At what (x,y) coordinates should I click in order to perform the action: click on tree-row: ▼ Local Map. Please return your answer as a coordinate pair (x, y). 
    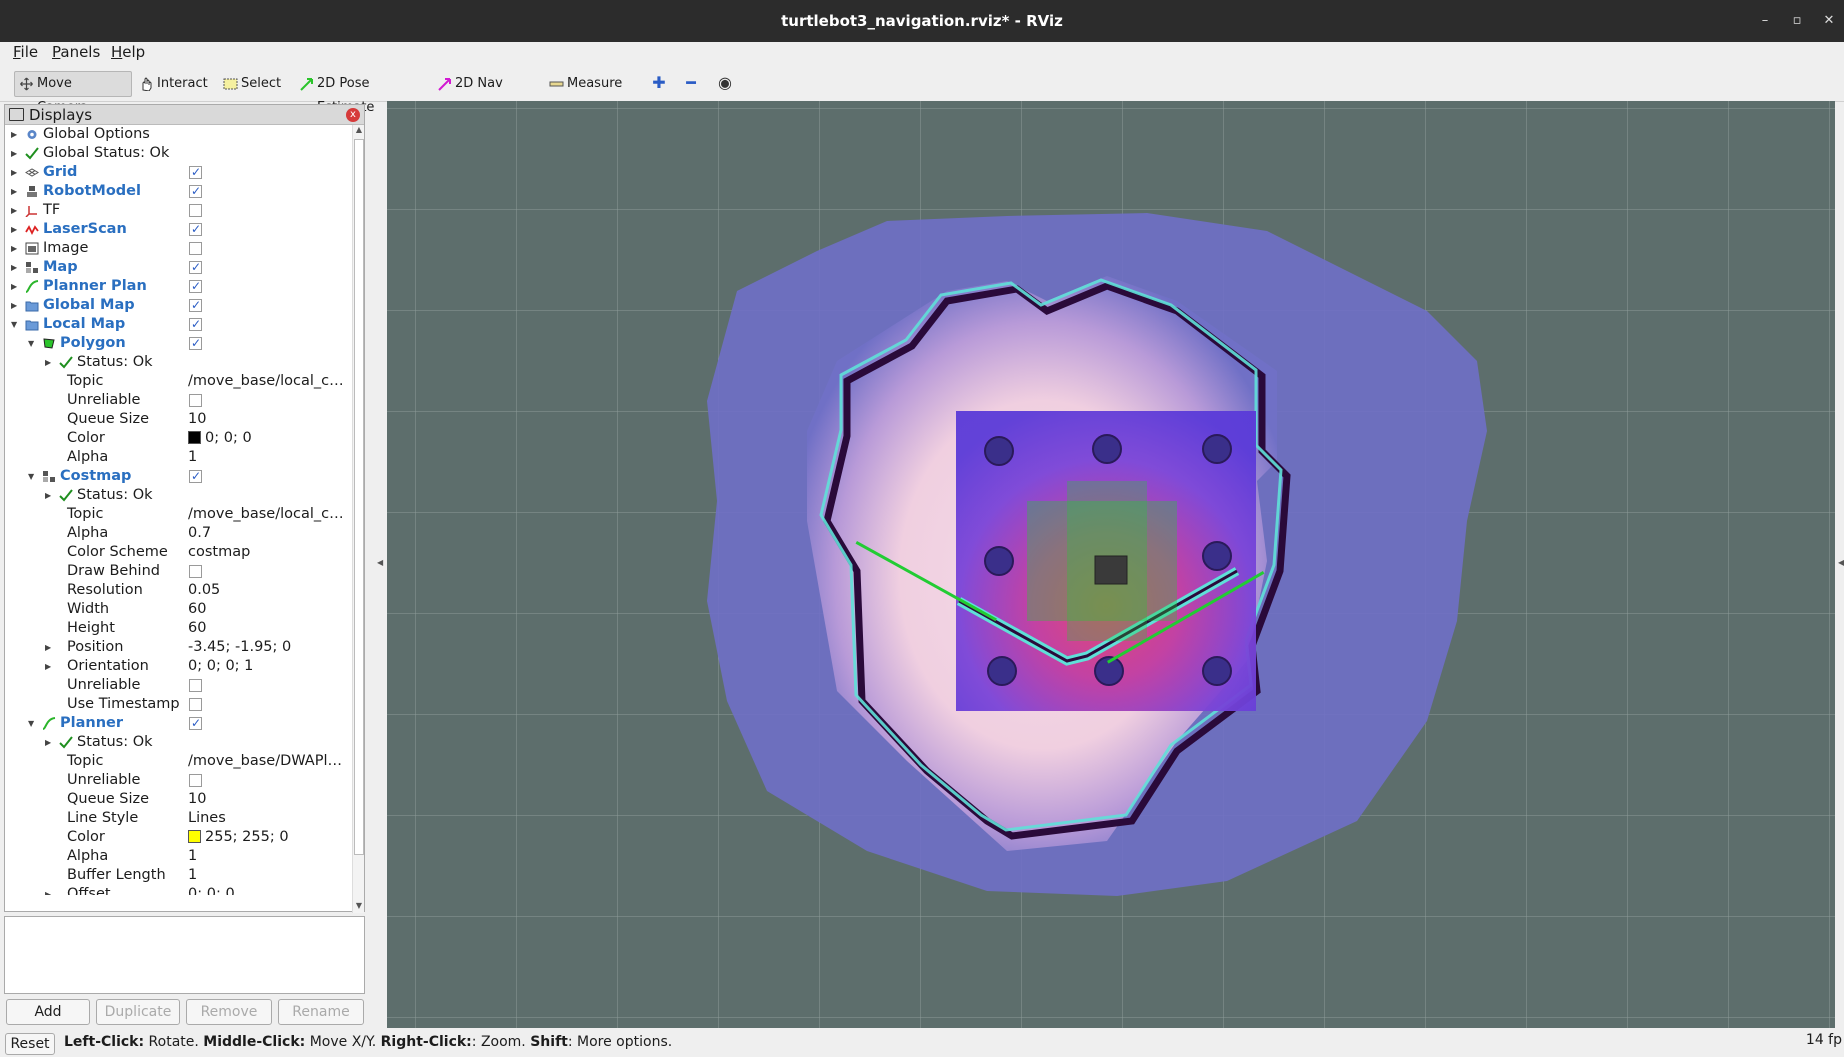
    Looking at the image, I should click on (178, 324).